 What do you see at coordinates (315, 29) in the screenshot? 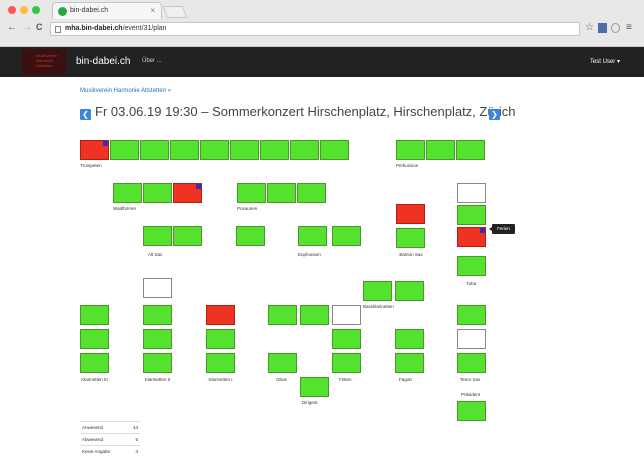
I see `address-bar: mha.bin-dabei.ch/event/31/plan` at bounding box center [315, 29].